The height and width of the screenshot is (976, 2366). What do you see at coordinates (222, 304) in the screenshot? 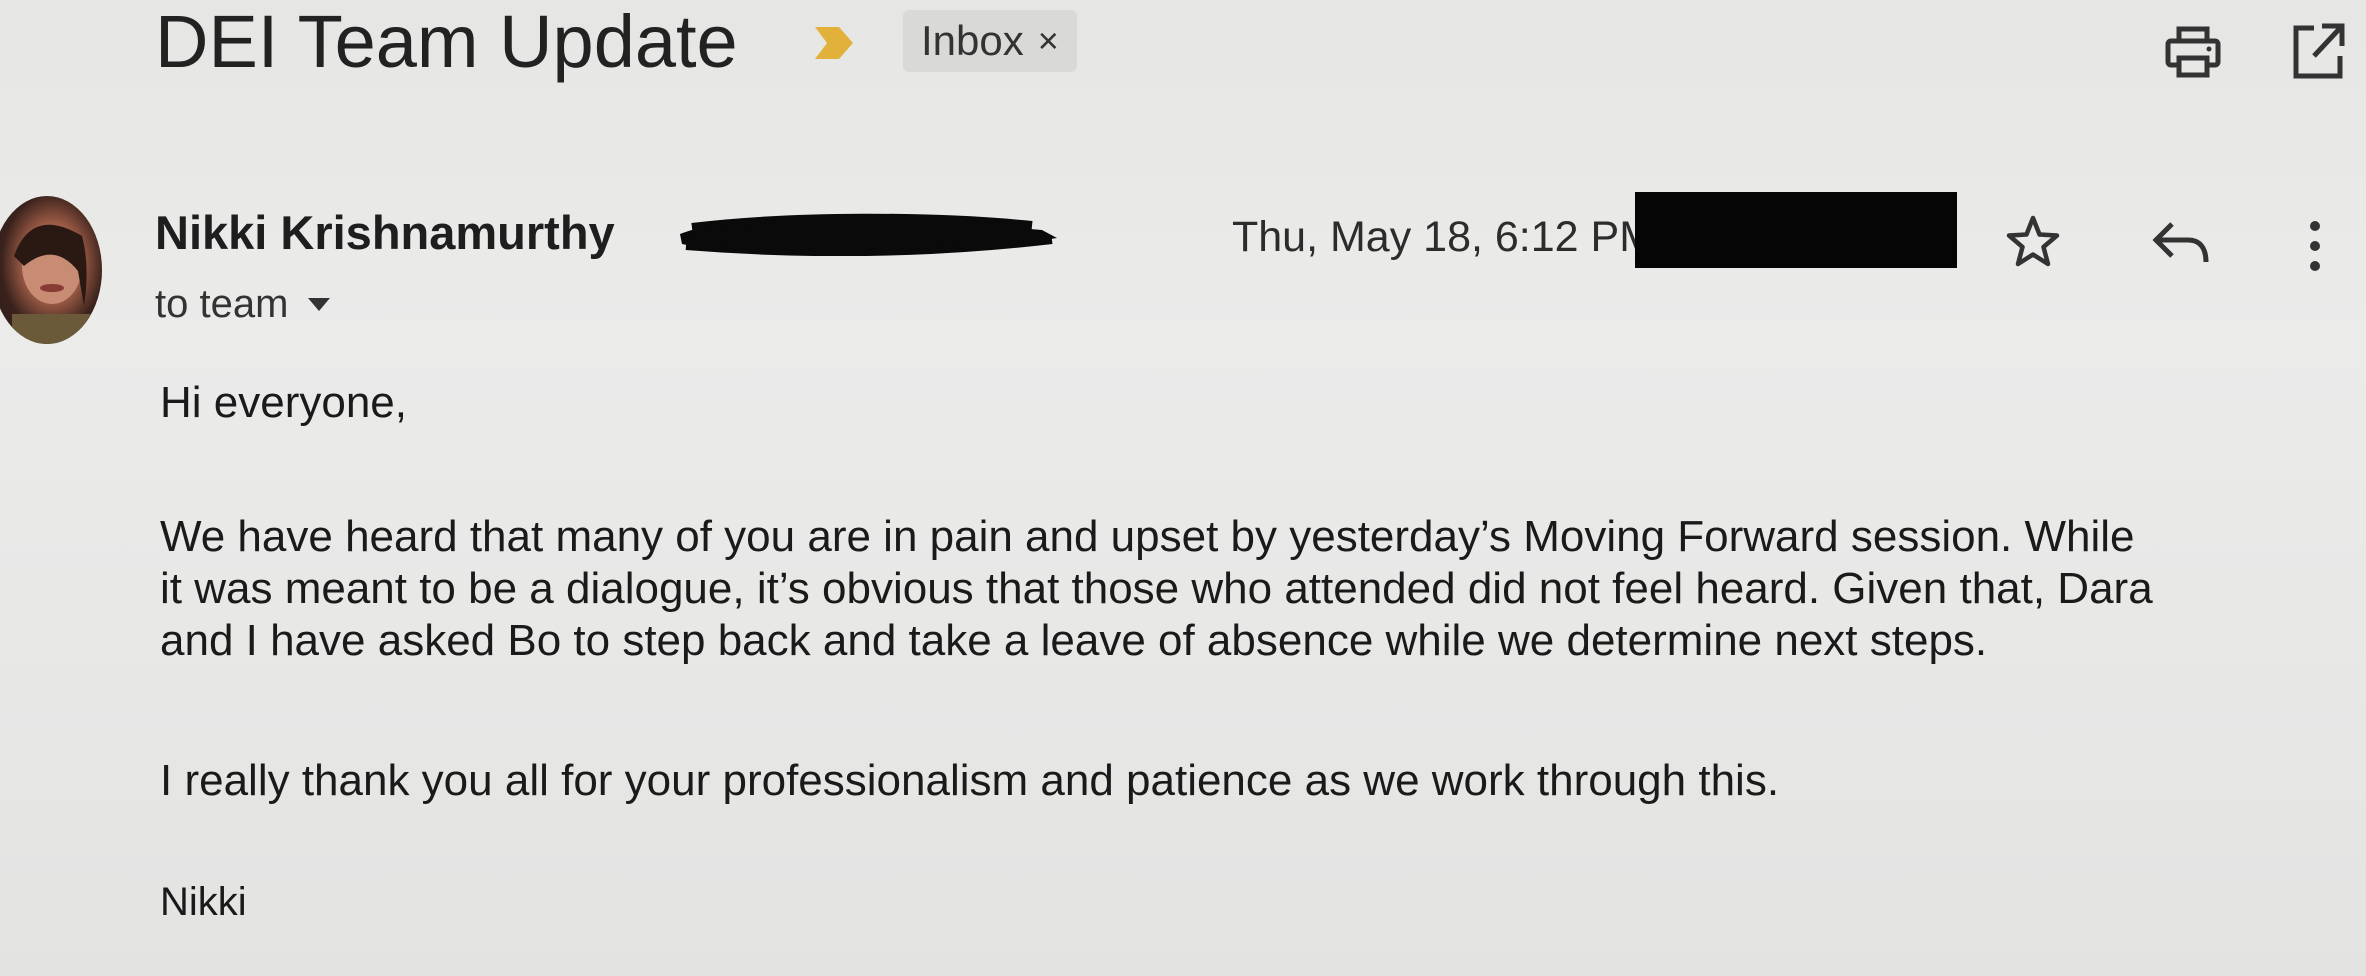
I see `recipient-text: to team` at bounding box center [222, 304].